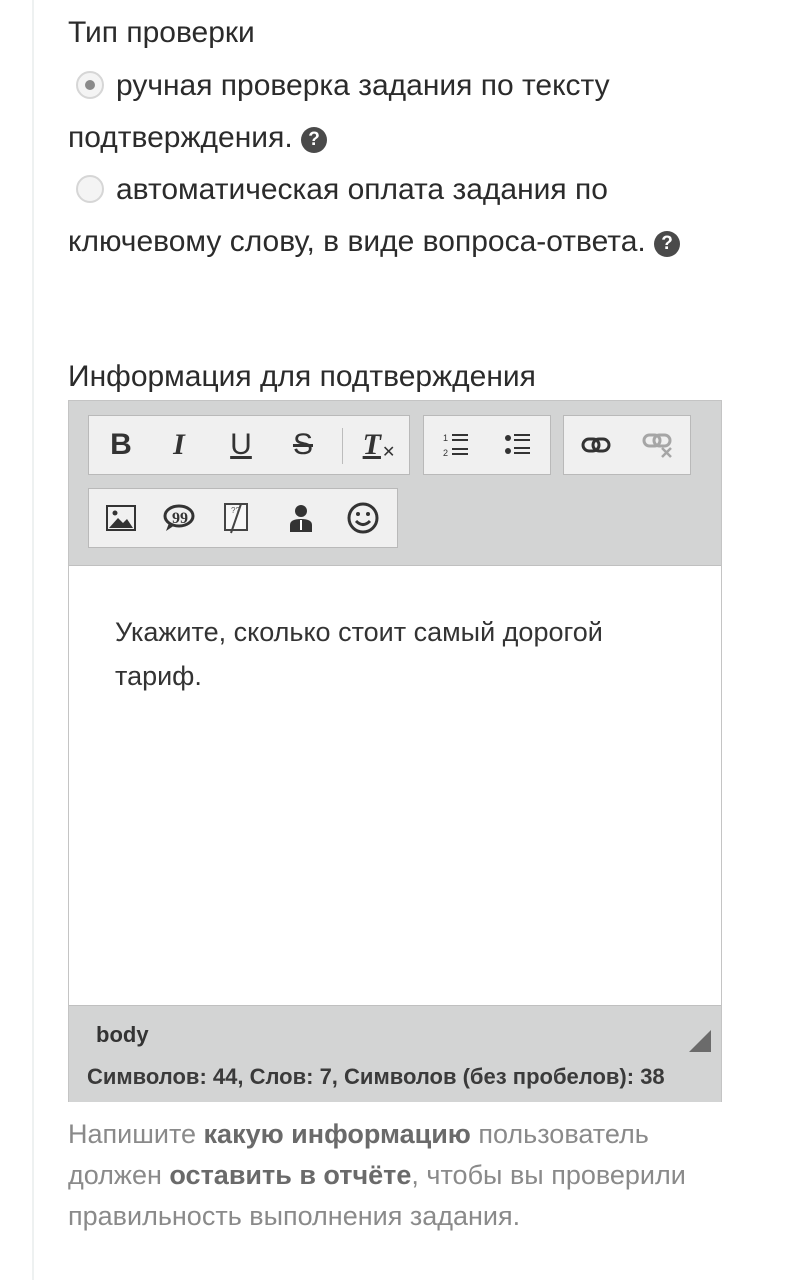 This screenshot has height=1280, width=789. What do you see at coordinates (90, 189) in the screenshot?
I see `radio-auto` at bounding box center [90, 189].